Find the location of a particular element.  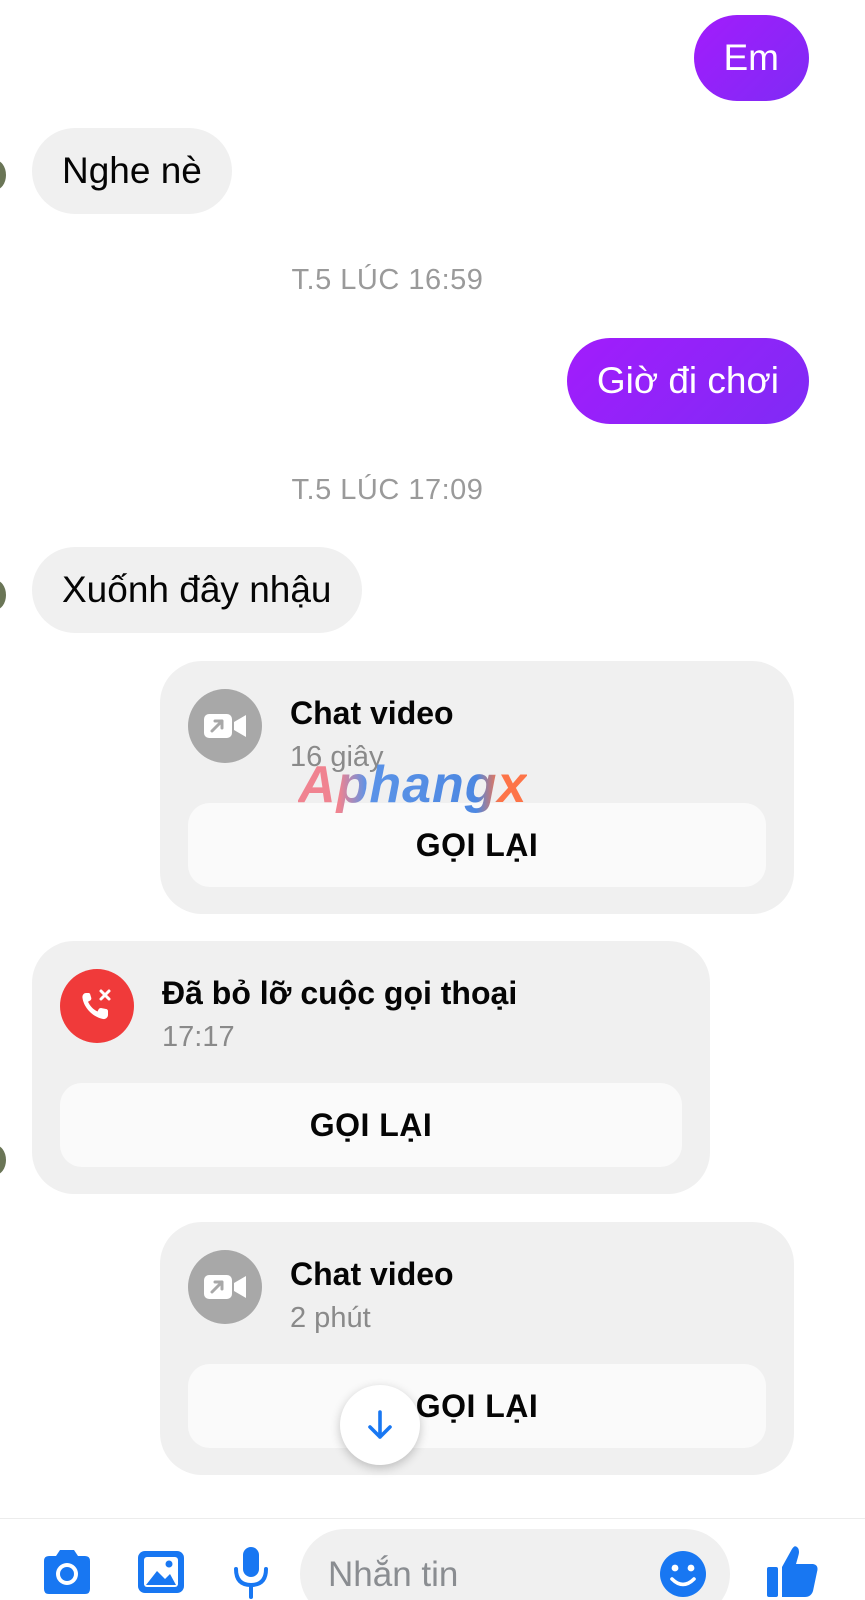

outgoing-message: Giờ đi chơi is located at coordinates (687, 381).